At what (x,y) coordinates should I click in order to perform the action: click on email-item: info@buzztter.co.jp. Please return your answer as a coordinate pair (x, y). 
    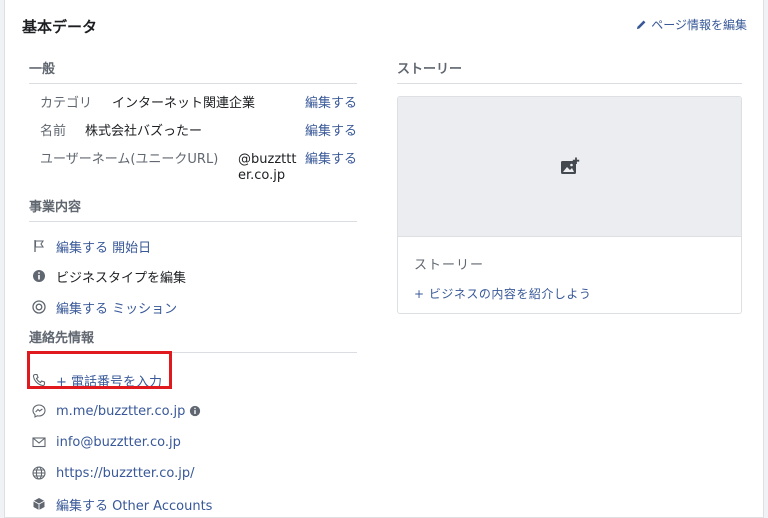
    Looking at the image, I should click on (194, 442).